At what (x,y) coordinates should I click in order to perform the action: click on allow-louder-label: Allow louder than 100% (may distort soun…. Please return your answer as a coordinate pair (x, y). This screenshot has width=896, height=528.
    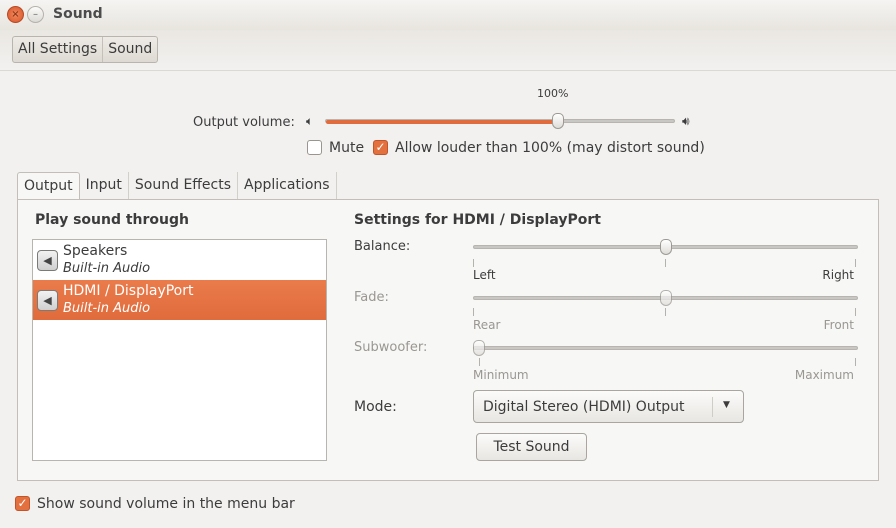
    Looking at the image, I should click on (550, 148).